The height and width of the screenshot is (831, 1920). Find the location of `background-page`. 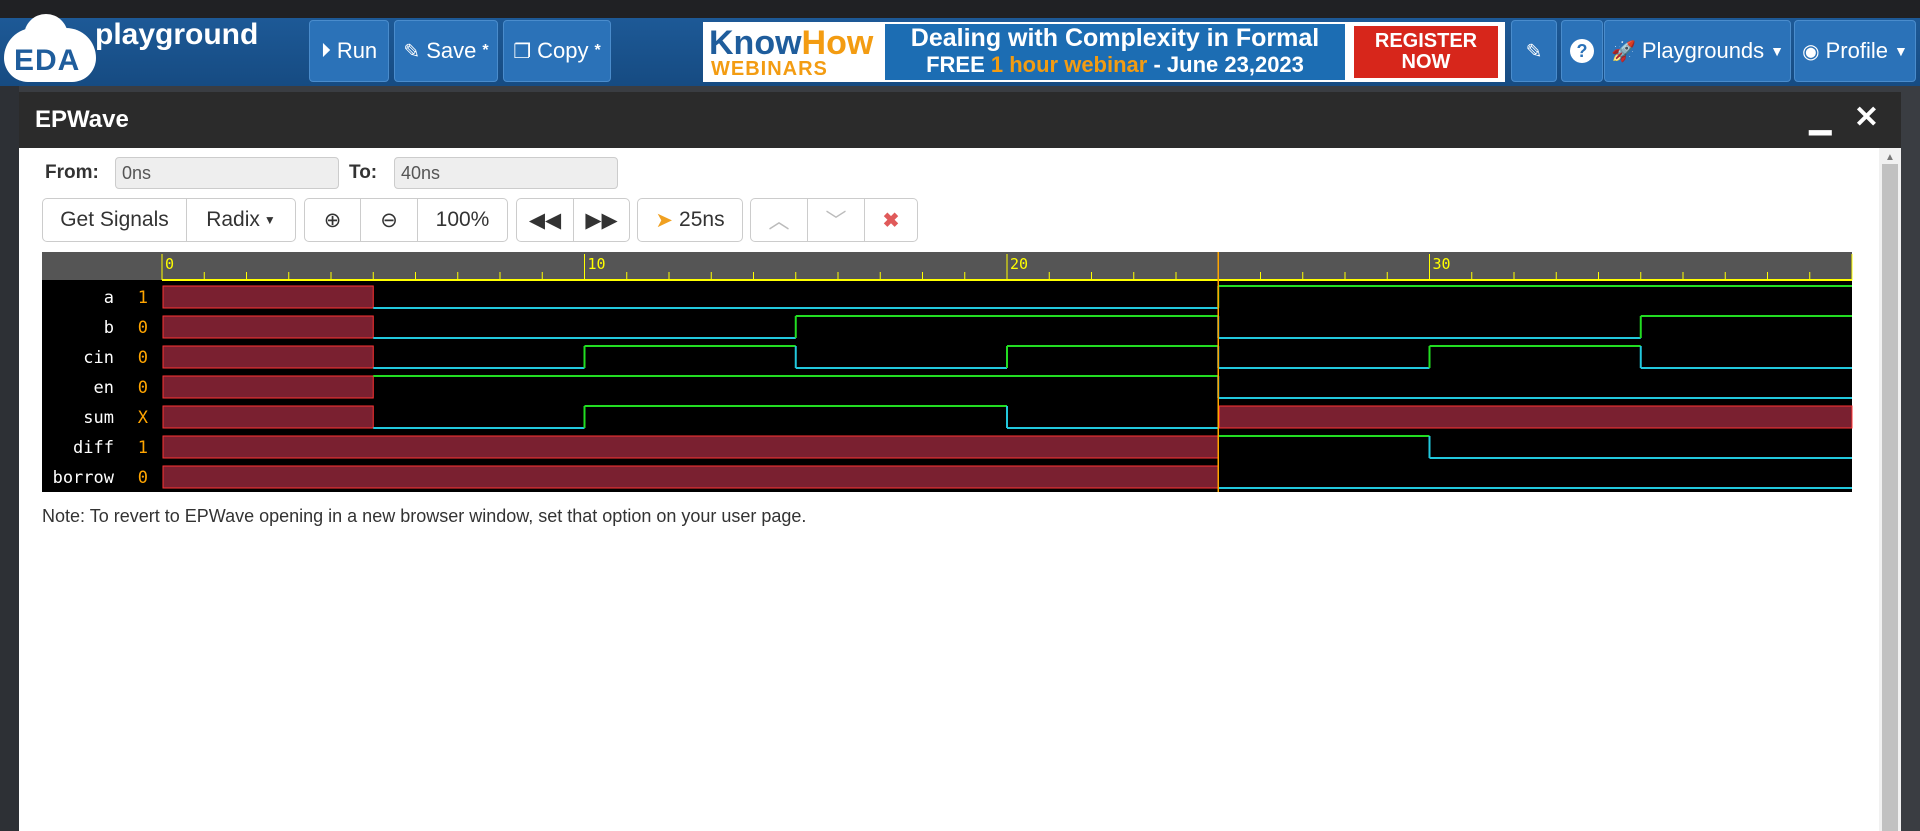

background-page is located at coordinates (9, 458).